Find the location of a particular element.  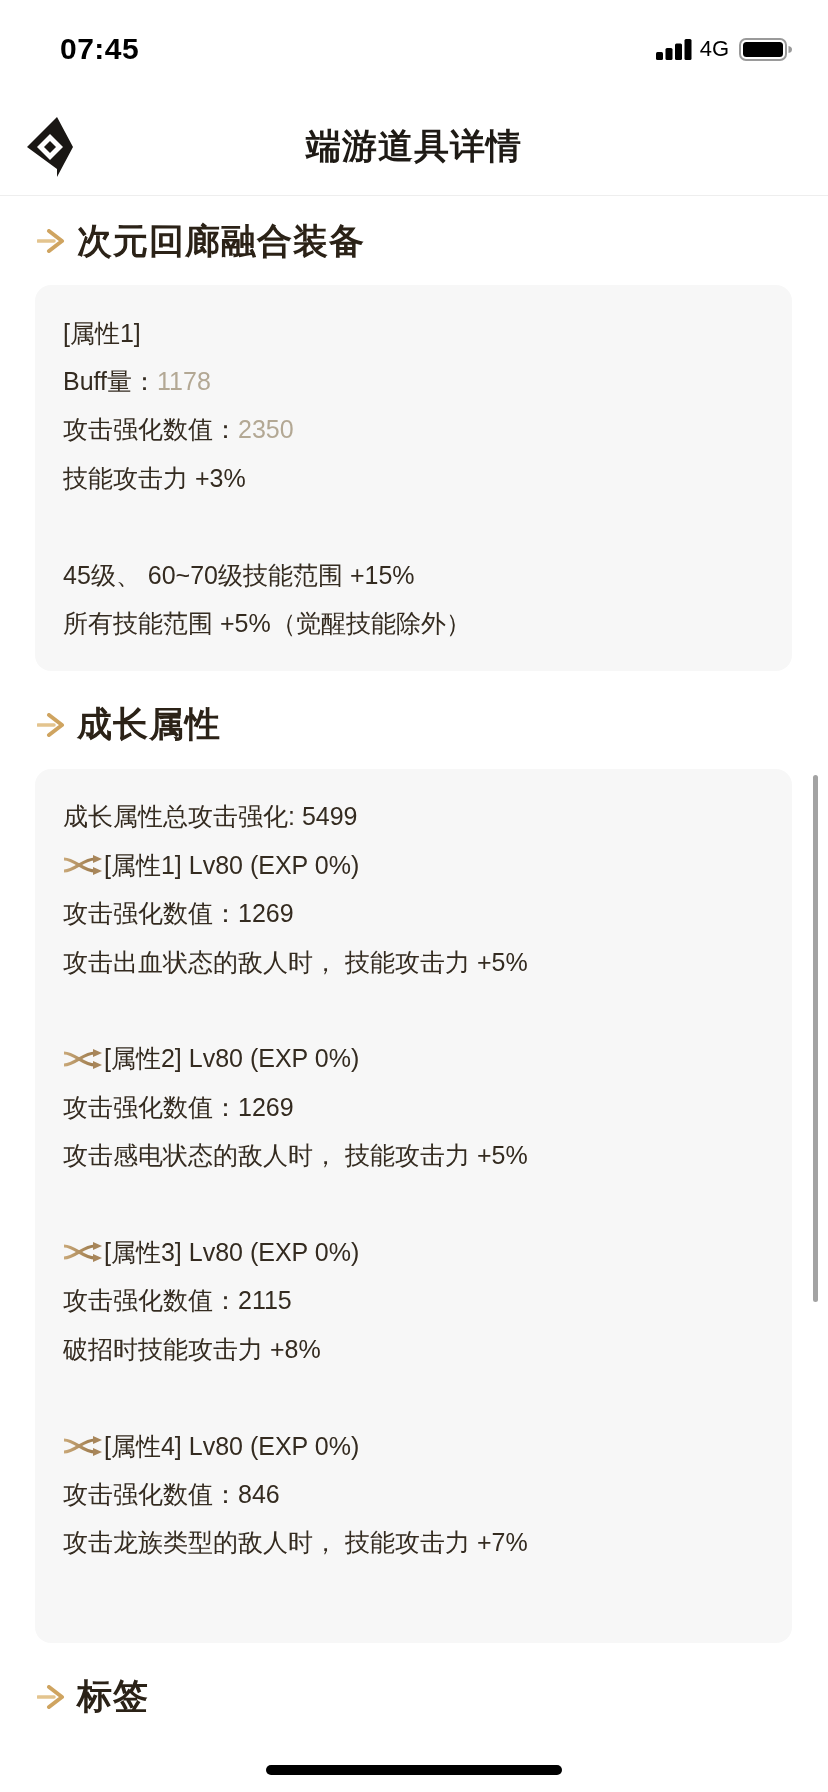

signal-icon is located at coordinates (673, 49).